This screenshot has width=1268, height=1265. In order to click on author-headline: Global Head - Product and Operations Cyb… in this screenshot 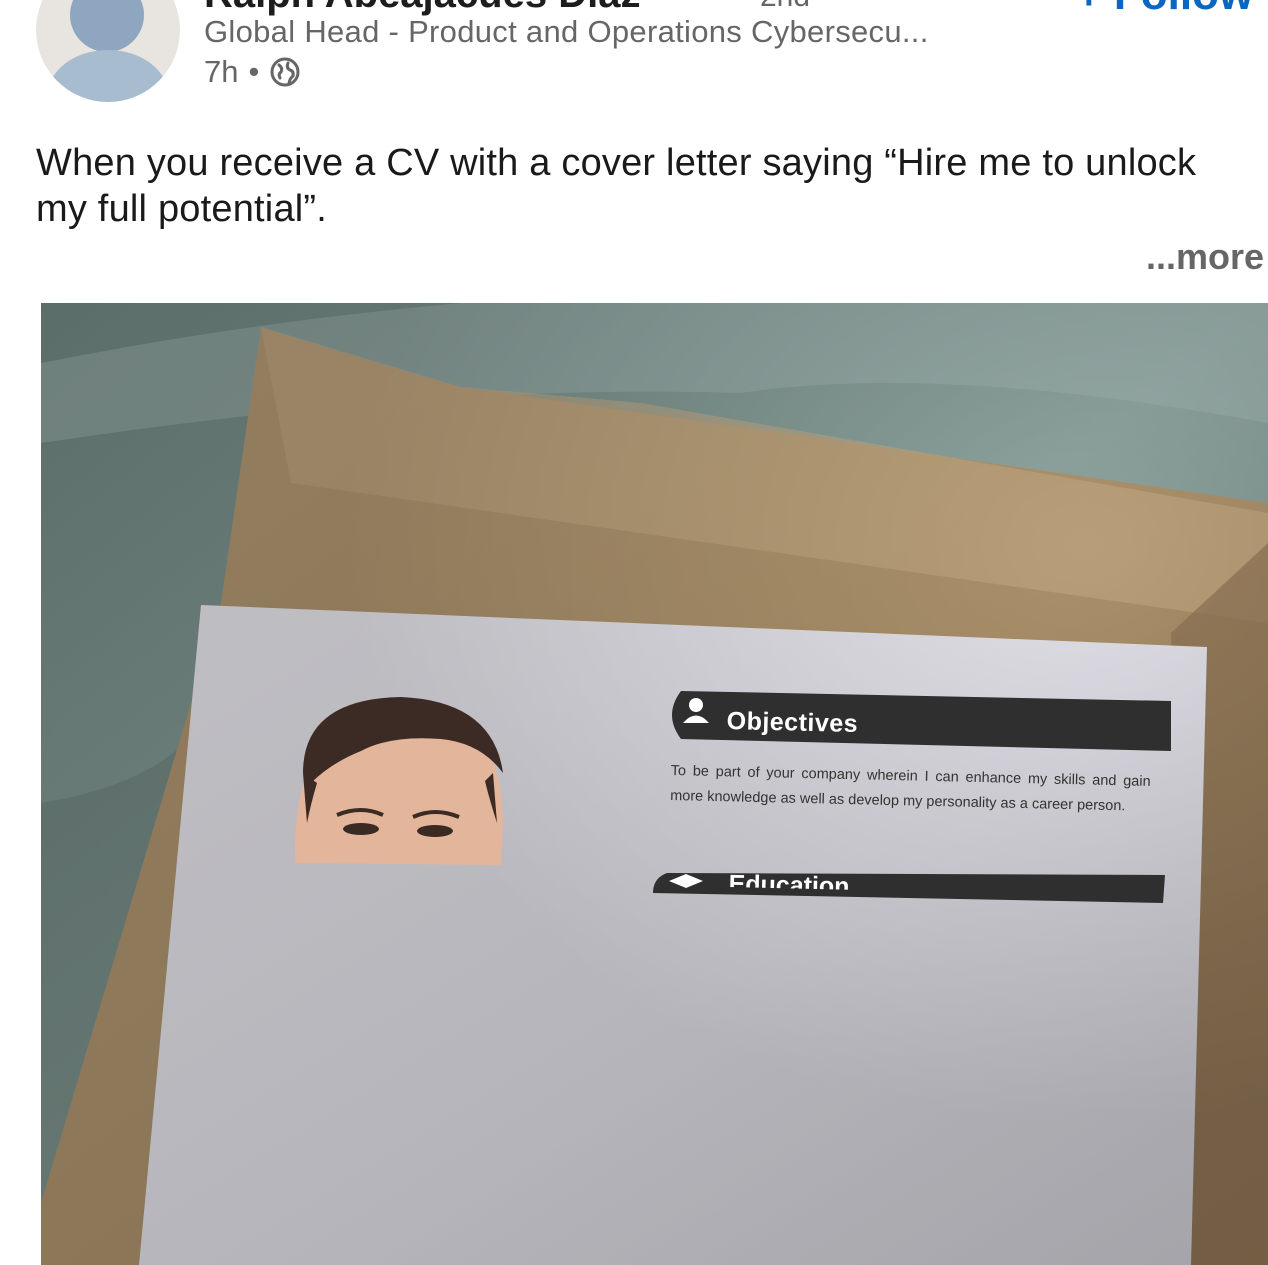, I will do `click(566, 32)`.